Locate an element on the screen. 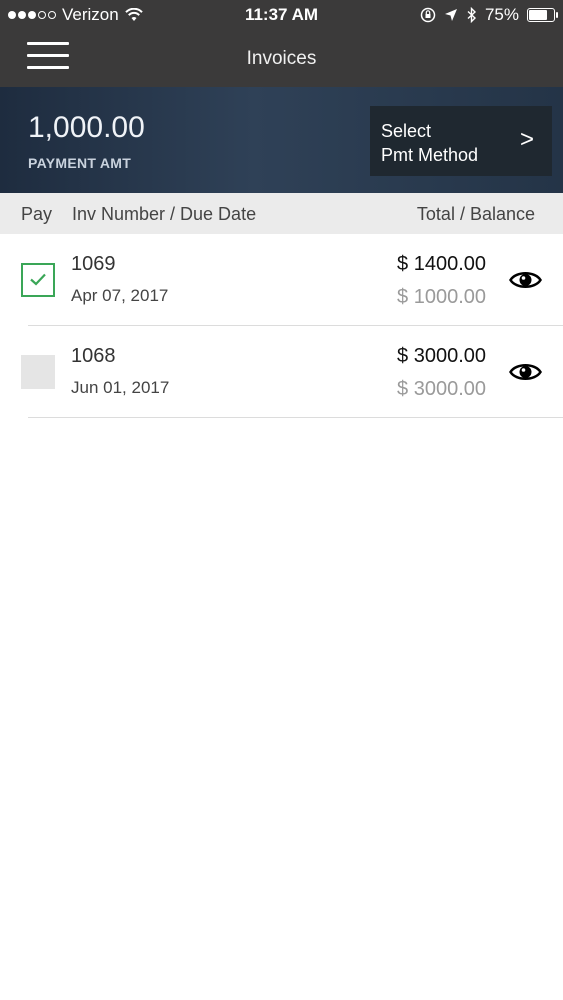 The image size is (563, 1000). invoice-total: $ 1400.00 is located at coordinates (441, 264).